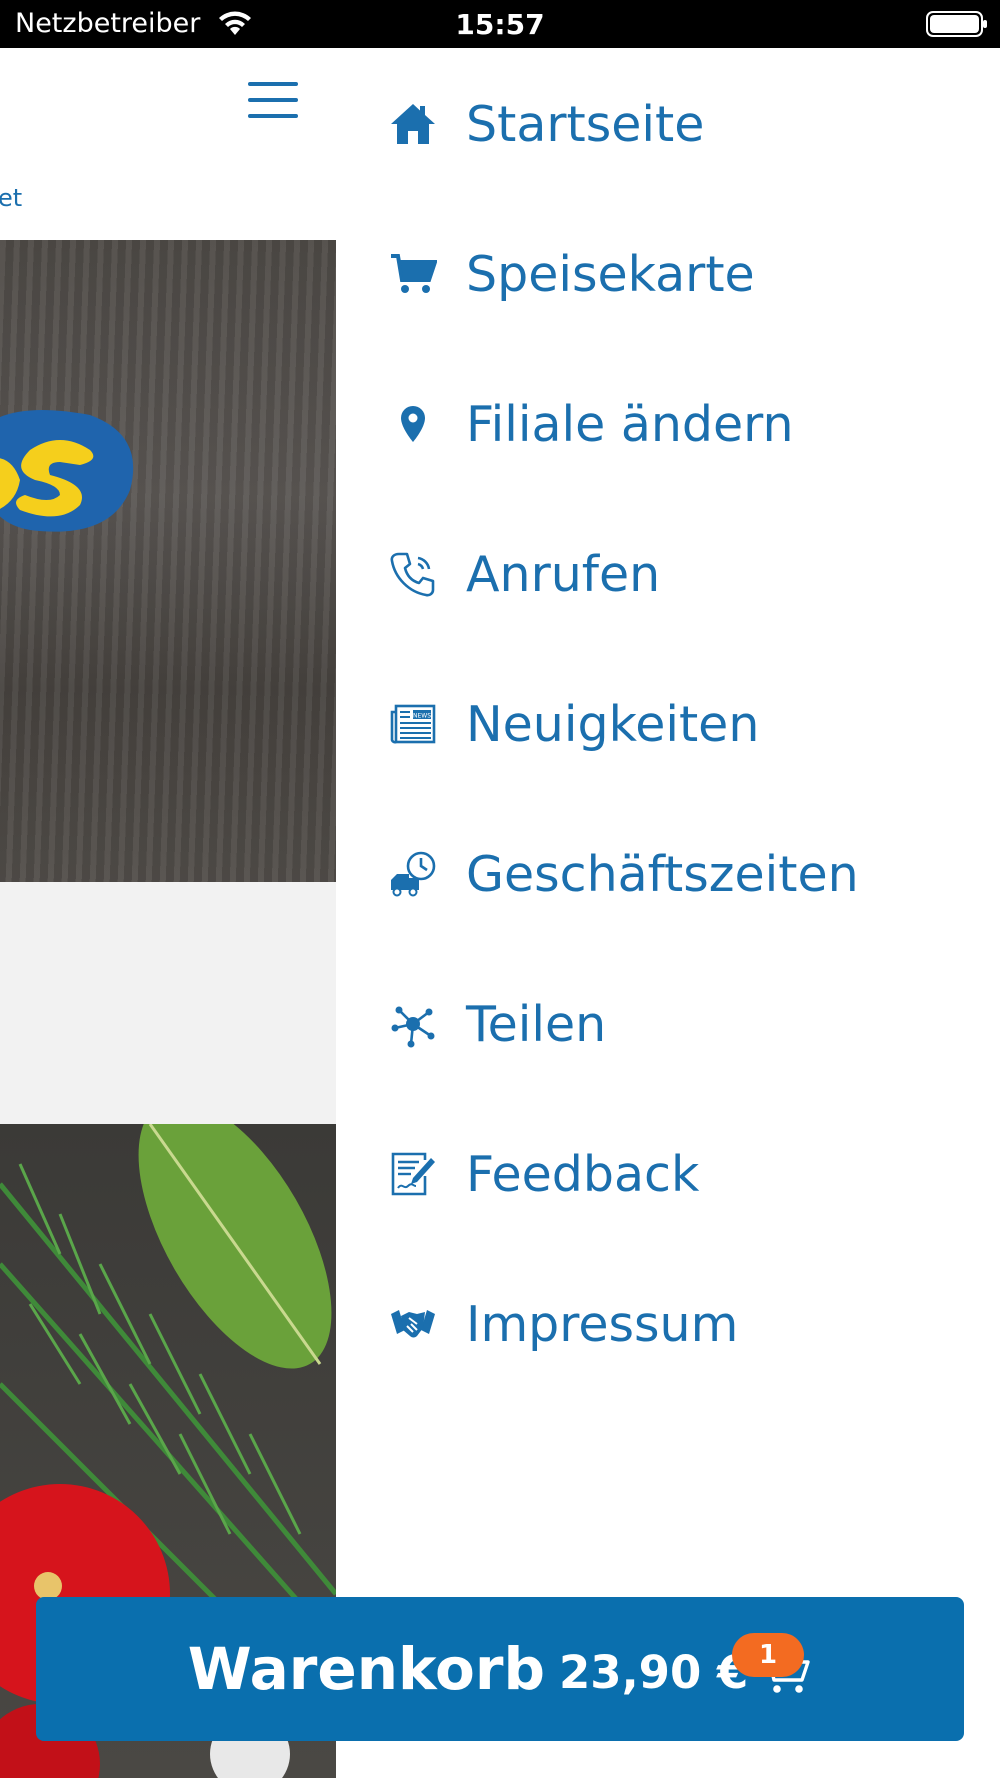  Describe the element at coordinates (11, 198) in the screenshot. I see `breadcrumb-fragment: et` at that location.